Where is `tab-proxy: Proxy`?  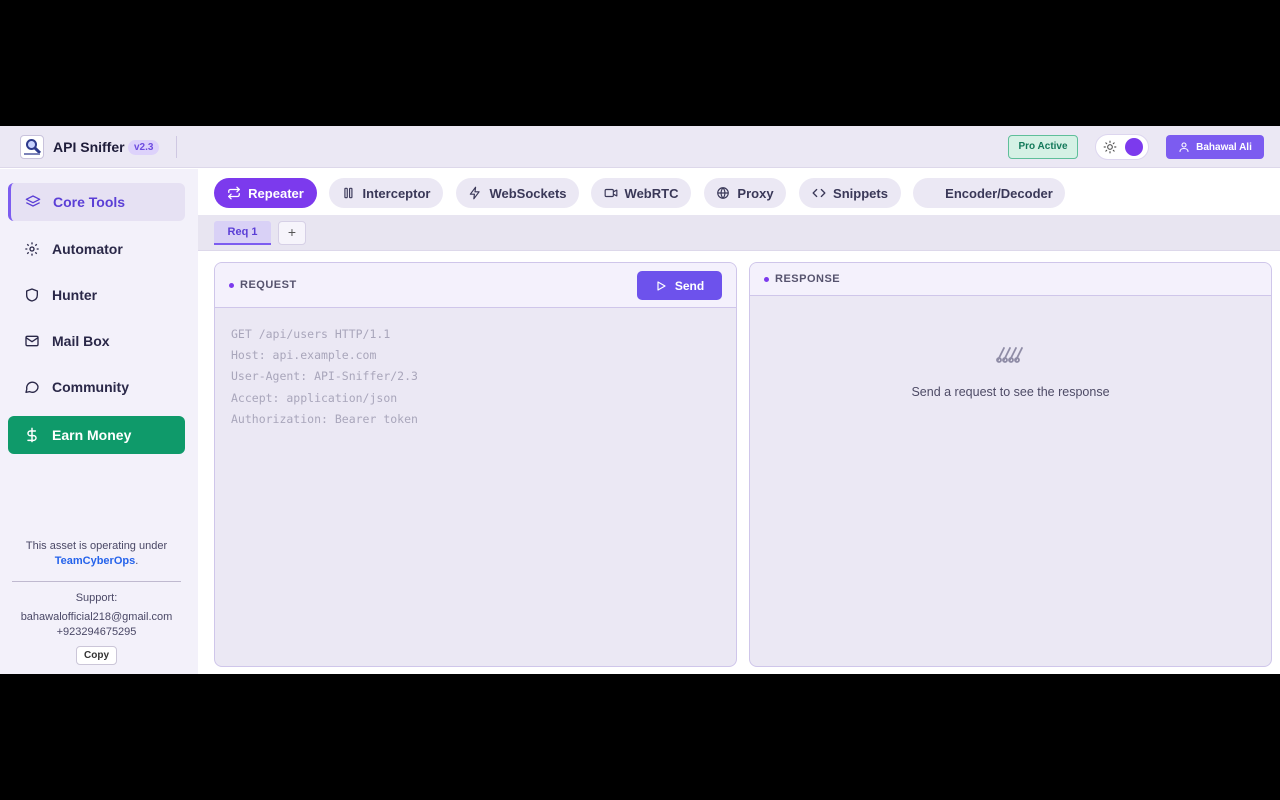 tab-proxy: Proxy is located at coordinates (745, 193).